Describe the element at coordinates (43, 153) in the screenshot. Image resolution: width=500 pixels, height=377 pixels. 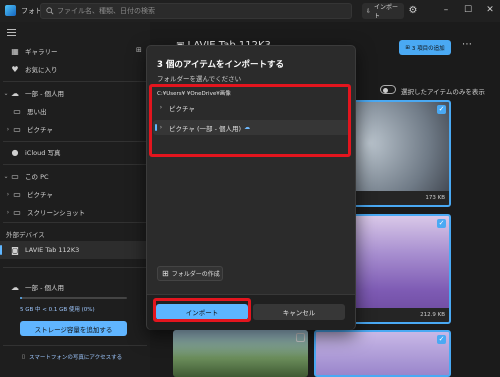
I see `sidebar-item-label: iCloud 写真` at that location.